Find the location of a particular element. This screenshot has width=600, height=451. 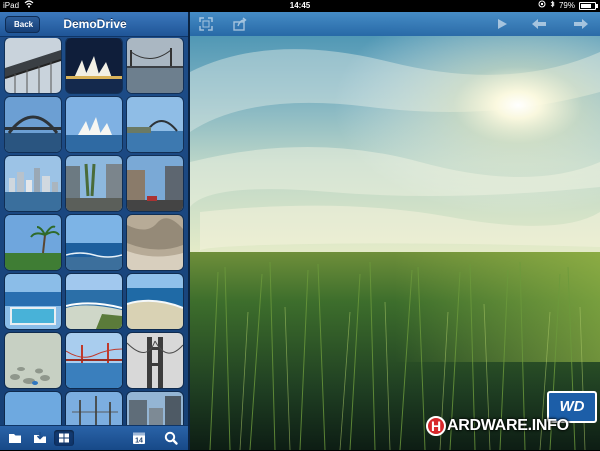

battery-percent: 79% is located at coordinates (566, 5).